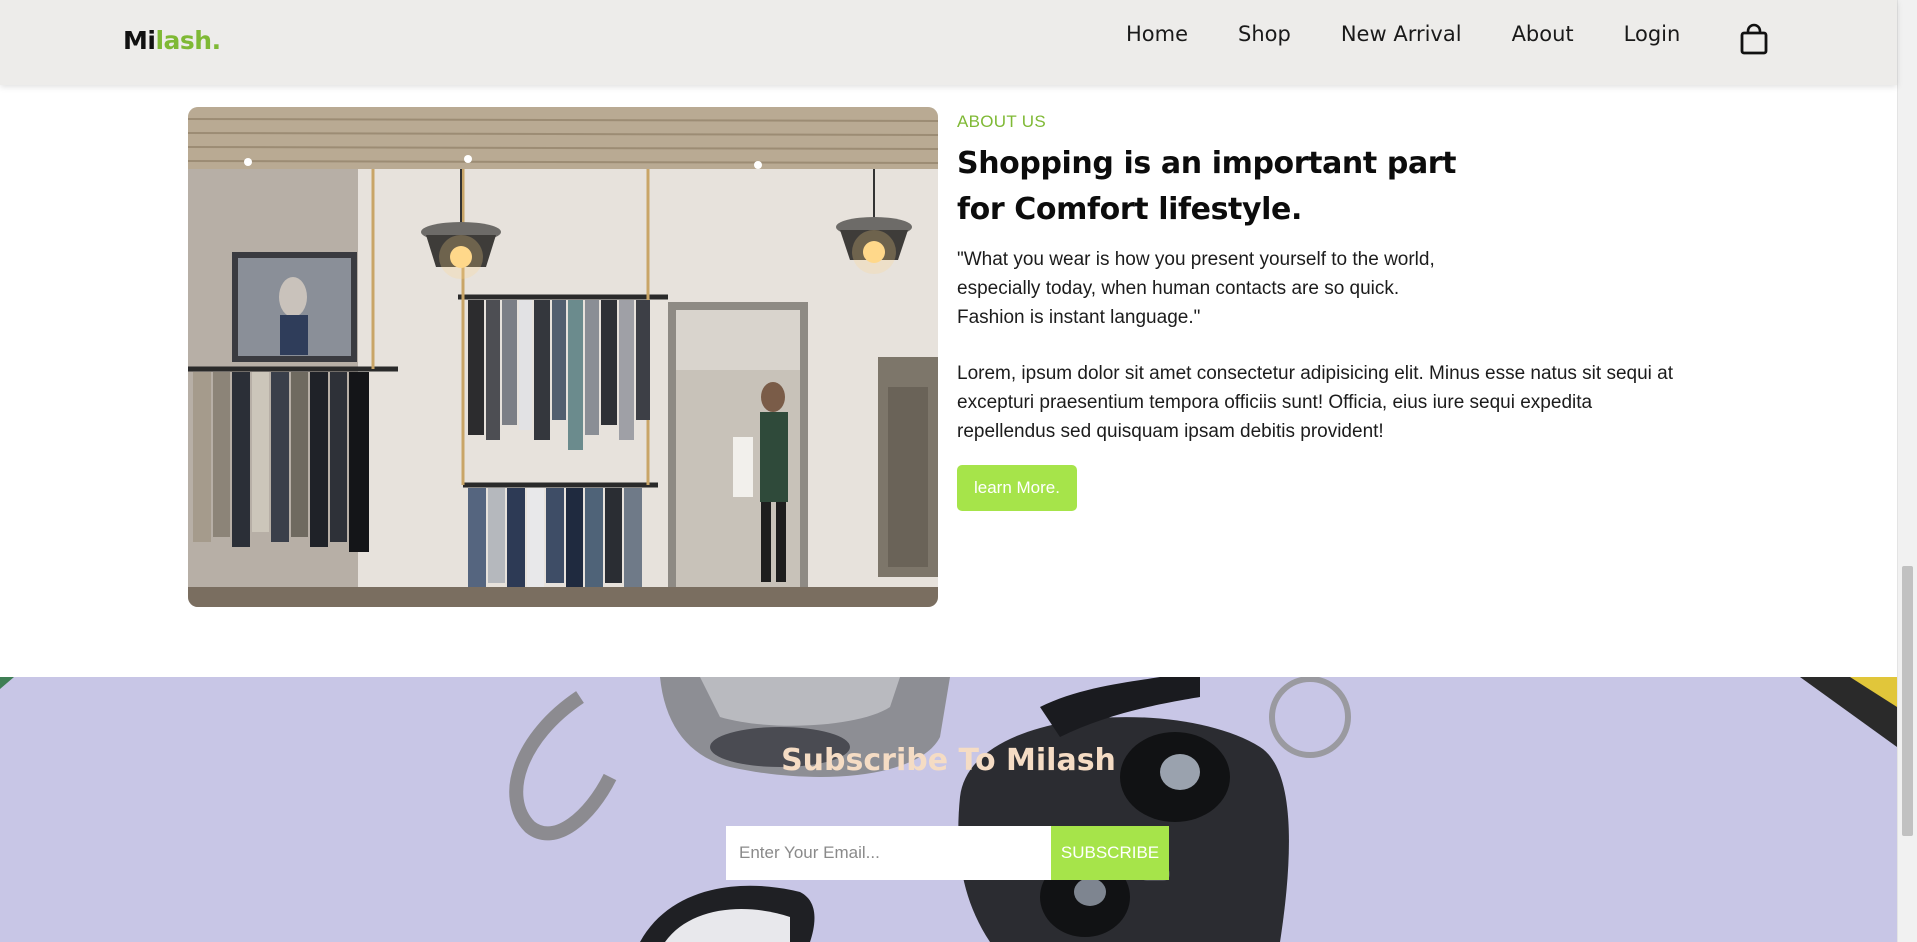 The height and width of the screenshot is (942, 1917). Describe the element at coordinates (1017, 488) in the screenshot. I see `learn-more-button: learn More.` at that location.